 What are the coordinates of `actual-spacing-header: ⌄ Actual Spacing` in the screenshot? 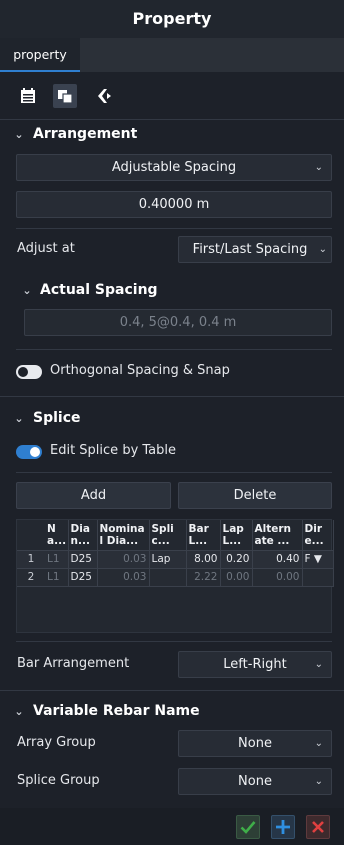 It's located at (88, 290).